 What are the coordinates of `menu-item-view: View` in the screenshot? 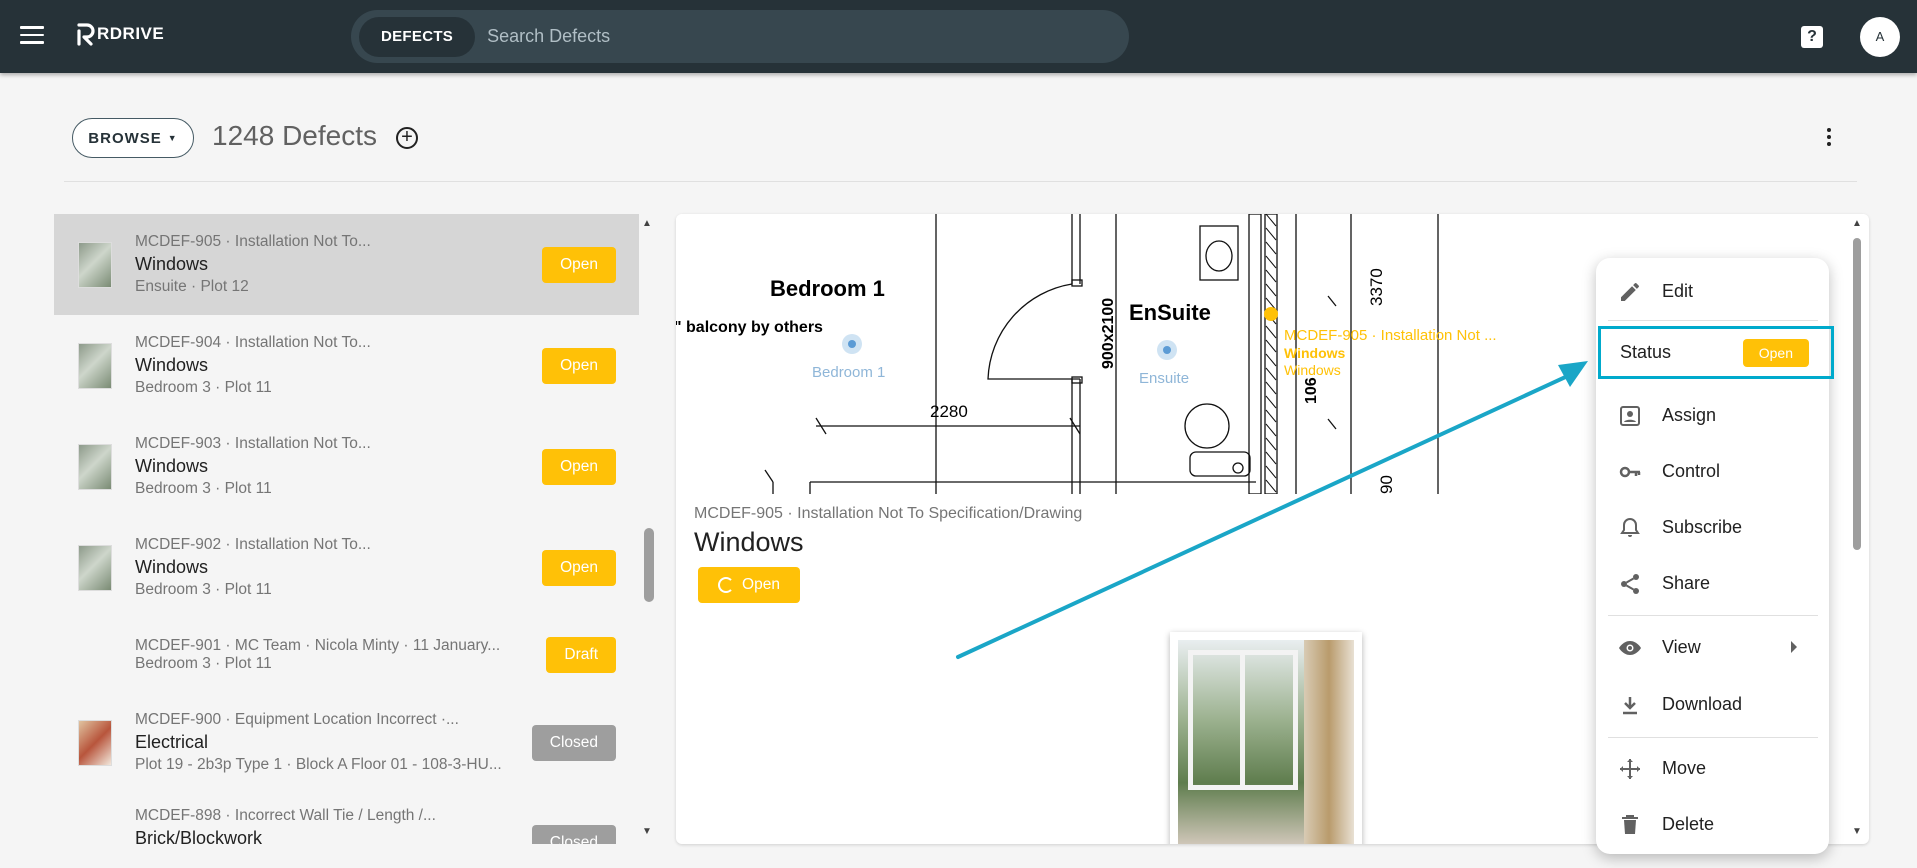 It's located at (1712, 647).